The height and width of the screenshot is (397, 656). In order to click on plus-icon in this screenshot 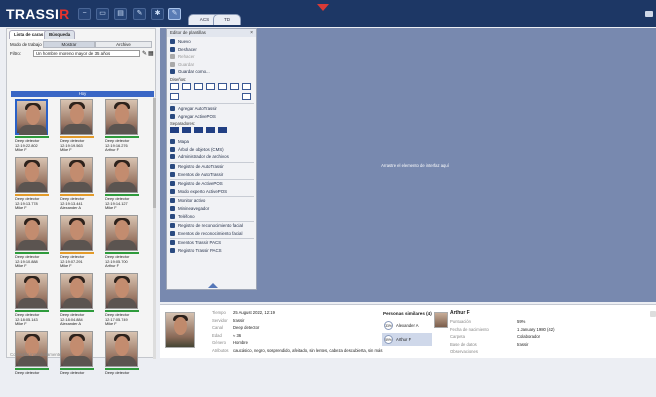, I will do `click(172, 108)`.